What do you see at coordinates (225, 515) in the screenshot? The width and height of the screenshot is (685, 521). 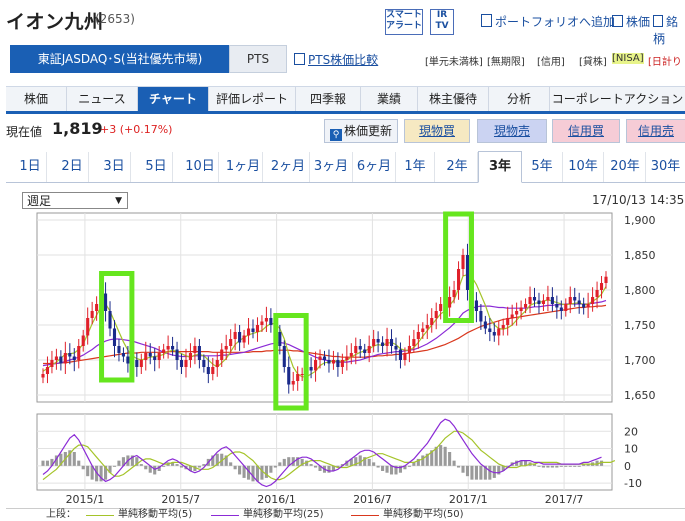 I see `legend-ma25-swatch` at bounding box center [225, 515].